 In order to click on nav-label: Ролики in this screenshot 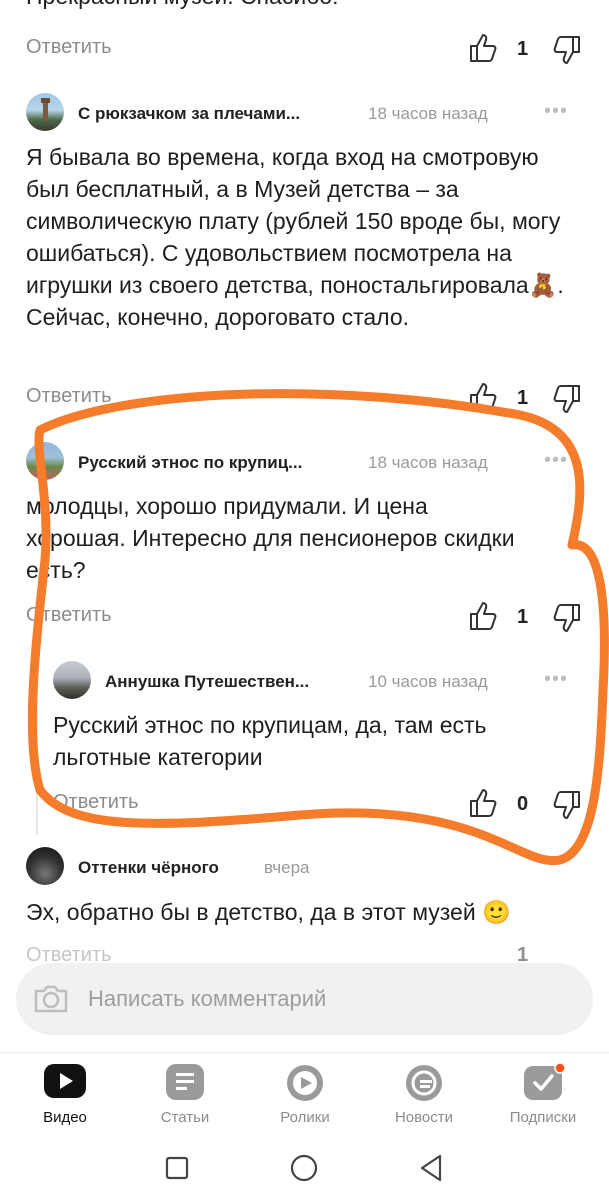, I will do `click(305, 1117)`.